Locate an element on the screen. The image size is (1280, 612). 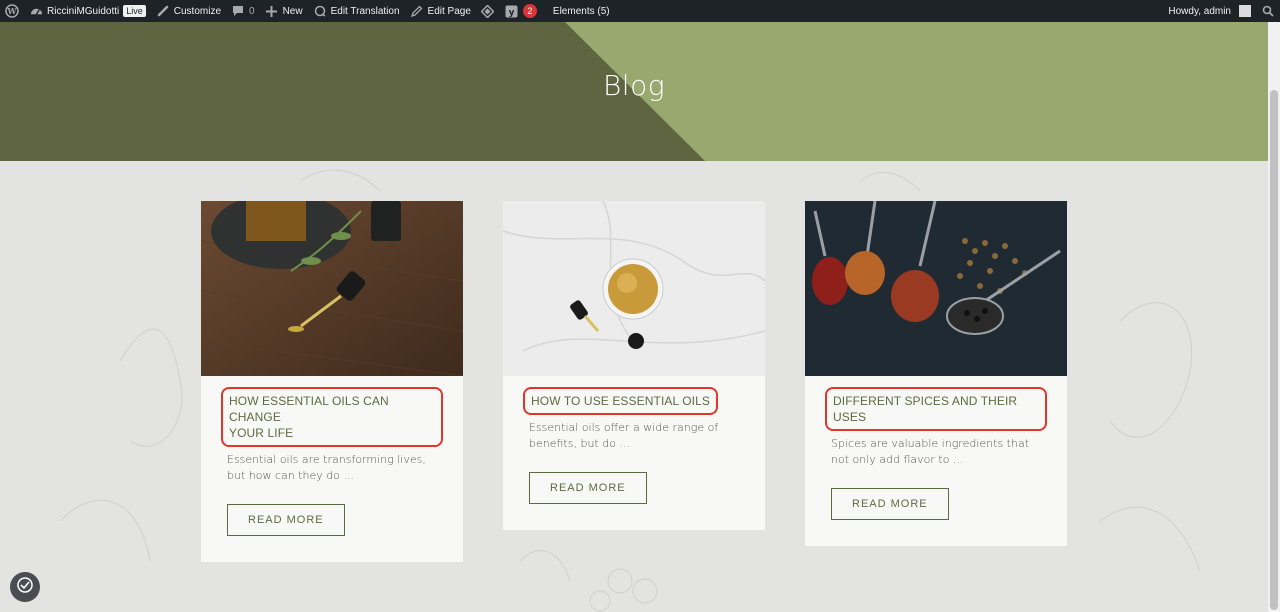
site-name-link: RicciniMGuidotti Live is located at coordinates (87, 11).